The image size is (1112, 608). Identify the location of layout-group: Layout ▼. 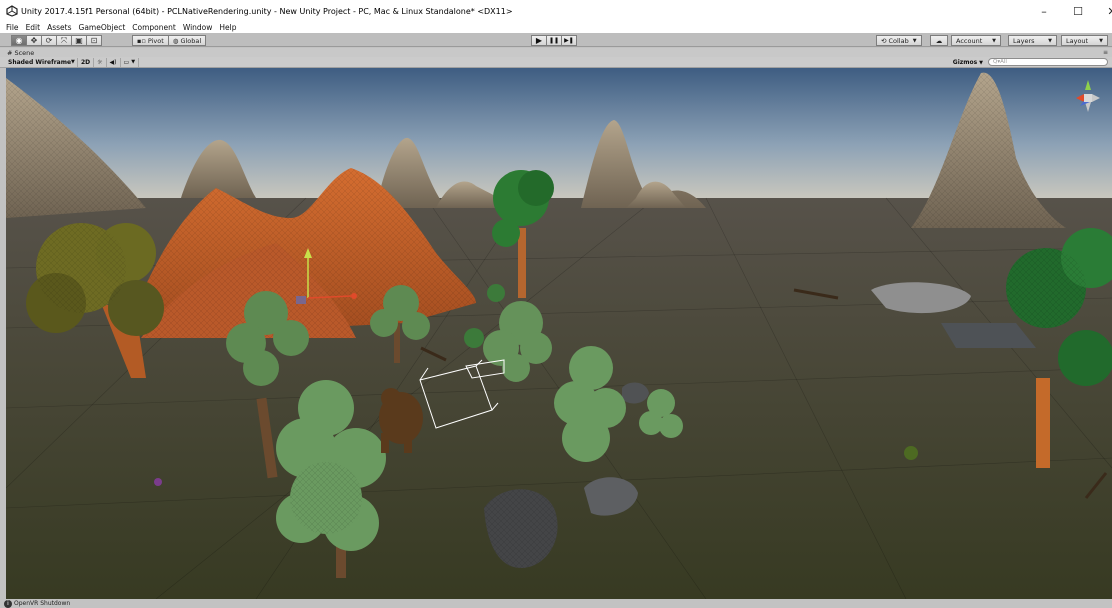
(1084, 40).